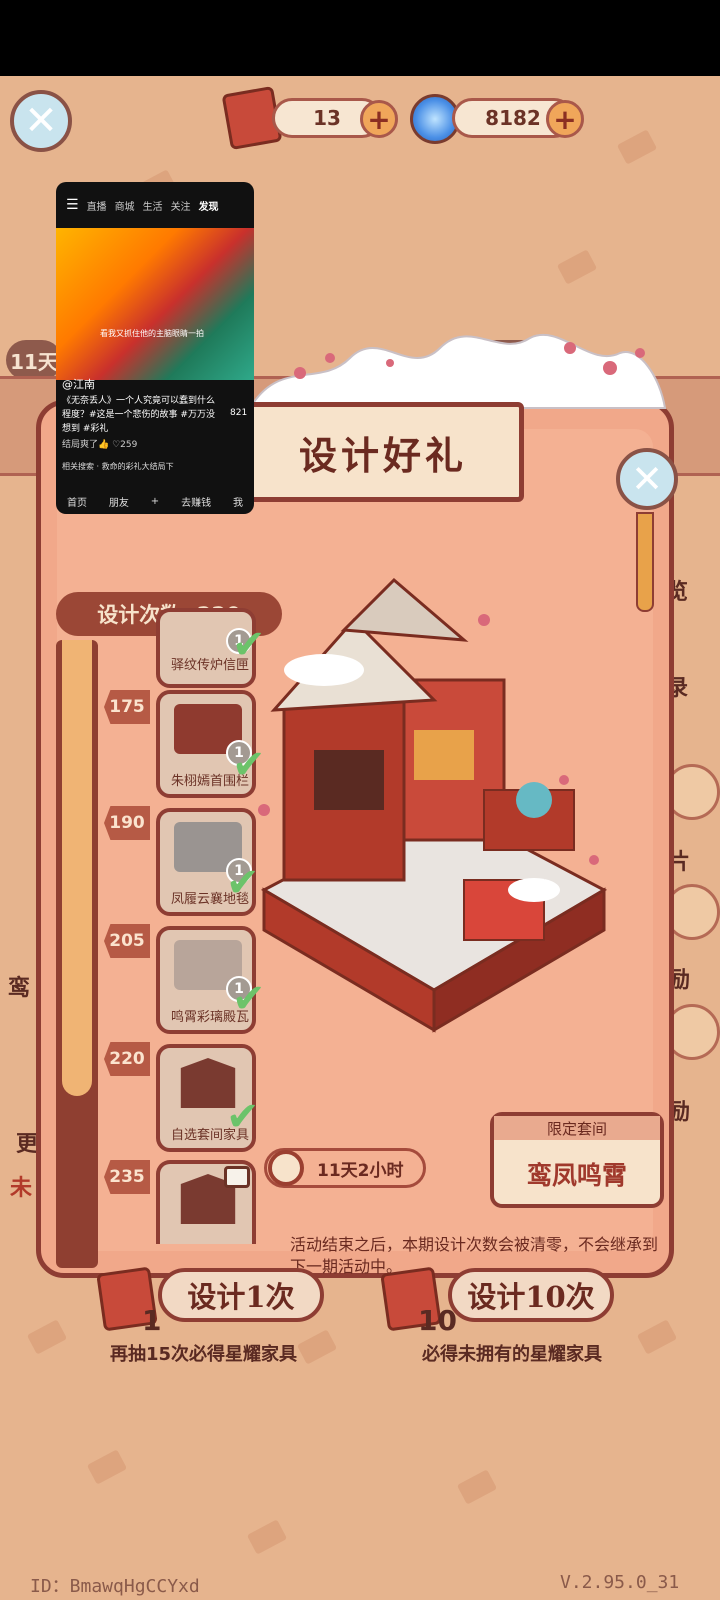 This screenshot has height=1600, width=720. Describe the element at coordinates (577, 1128) in the screenshot. I see `limited-suite-heading: 限定套间` at that location.